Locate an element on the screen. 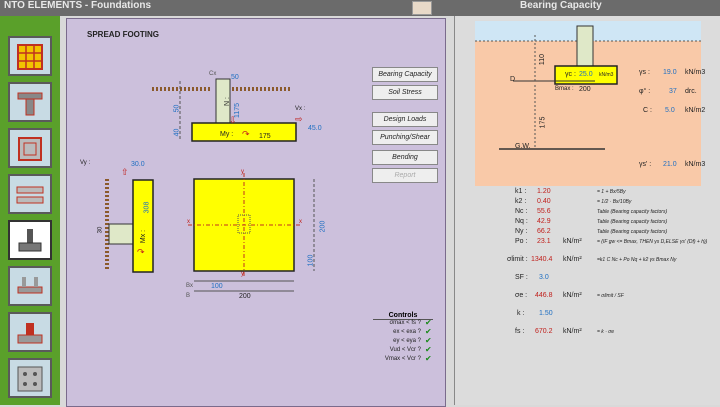  control-label: ey < eya ? is located at coordinates (407, 341).